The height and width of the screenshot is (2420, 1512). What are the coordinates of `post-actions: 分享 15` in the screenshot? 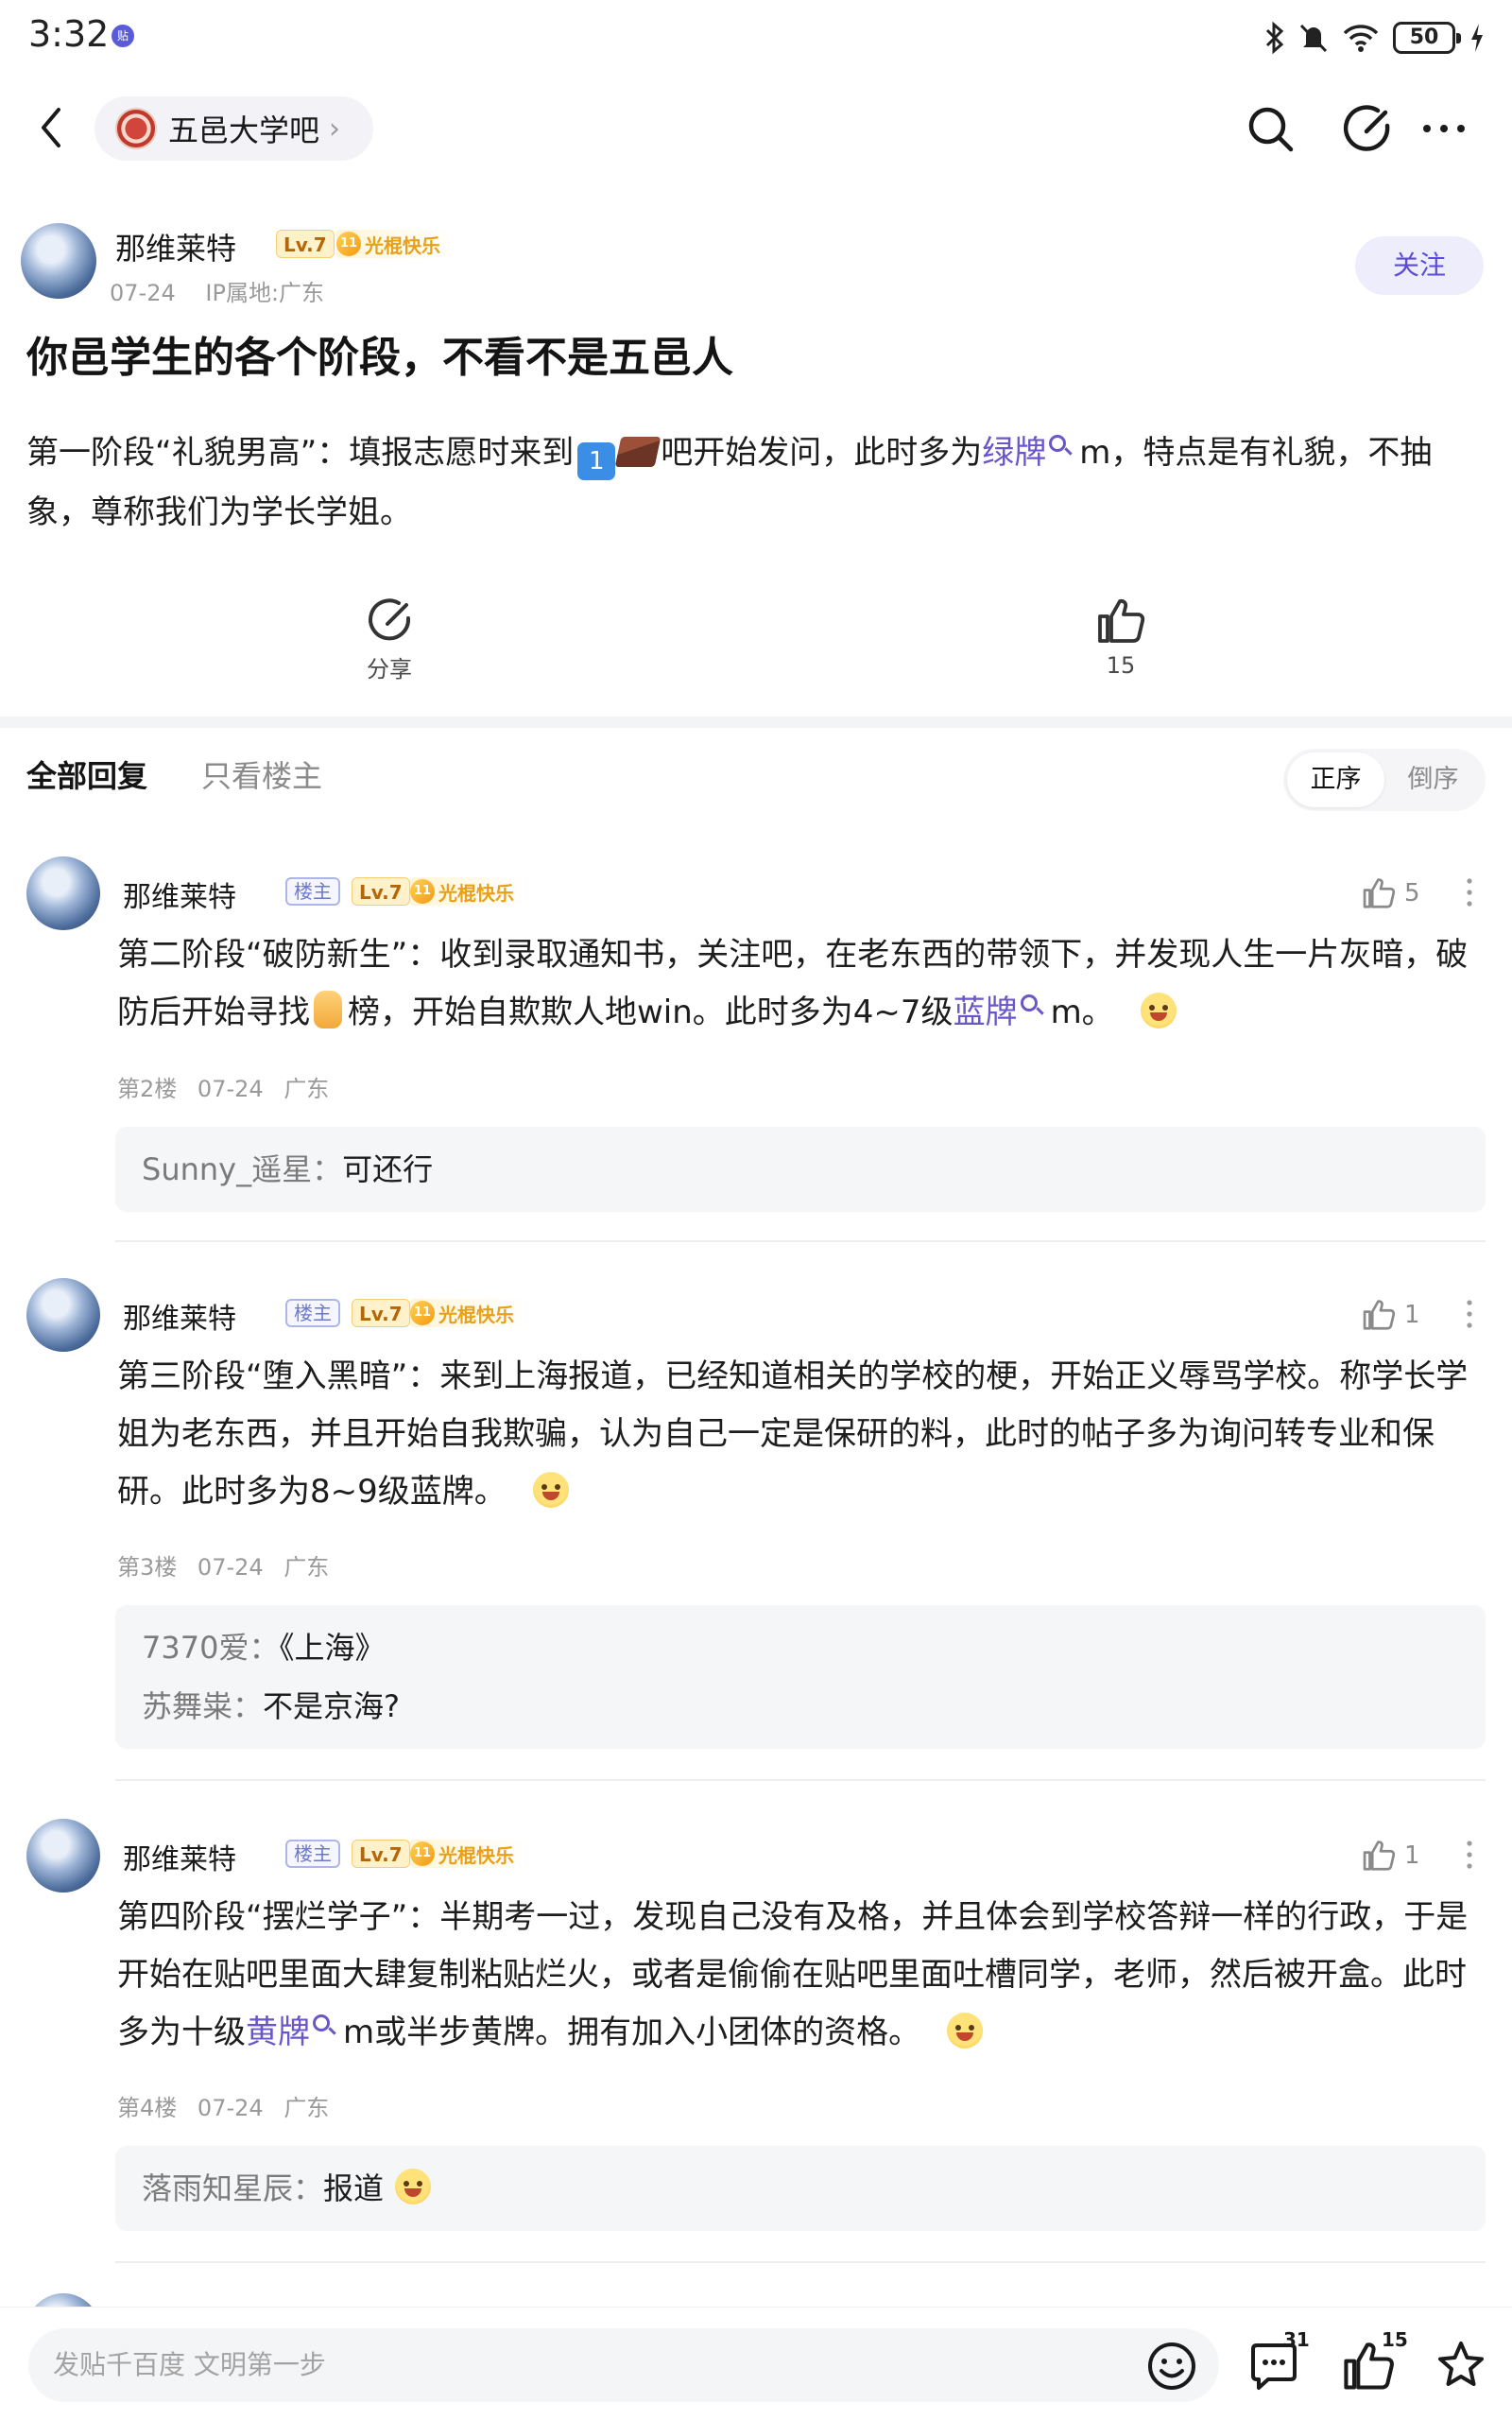 It's located at (756, 653).